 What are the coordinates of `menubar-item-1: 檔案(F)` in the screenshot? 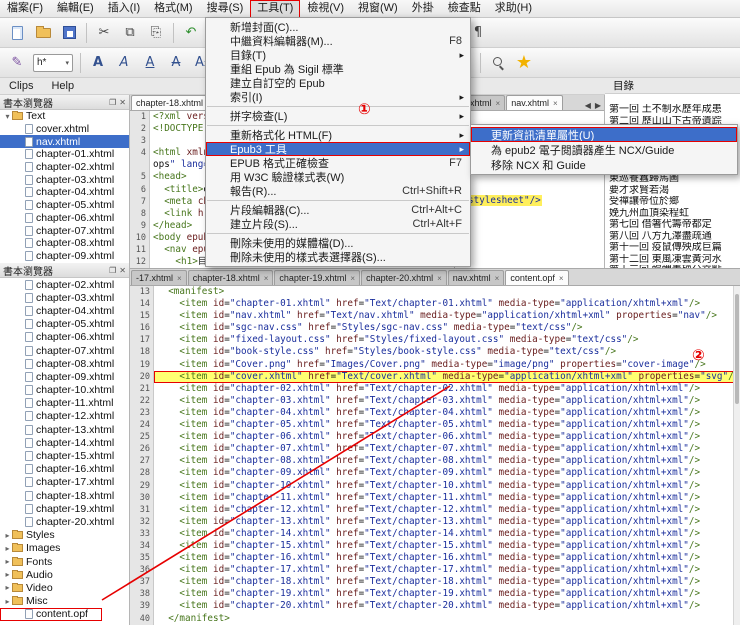 It's located at (25, 9).